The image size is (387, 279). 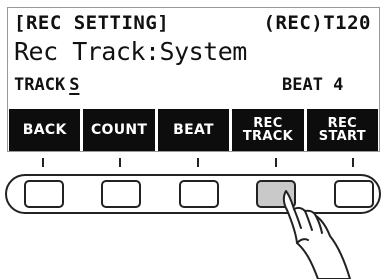 I want to click on softkey-rec-start: REC START, so click(x=342, y=130).